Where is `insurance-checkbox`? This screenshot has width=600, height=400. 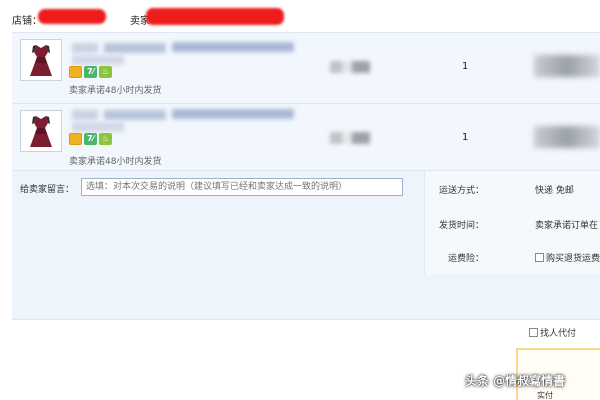 insurance-checkbox is located at coordinates (539, 257).